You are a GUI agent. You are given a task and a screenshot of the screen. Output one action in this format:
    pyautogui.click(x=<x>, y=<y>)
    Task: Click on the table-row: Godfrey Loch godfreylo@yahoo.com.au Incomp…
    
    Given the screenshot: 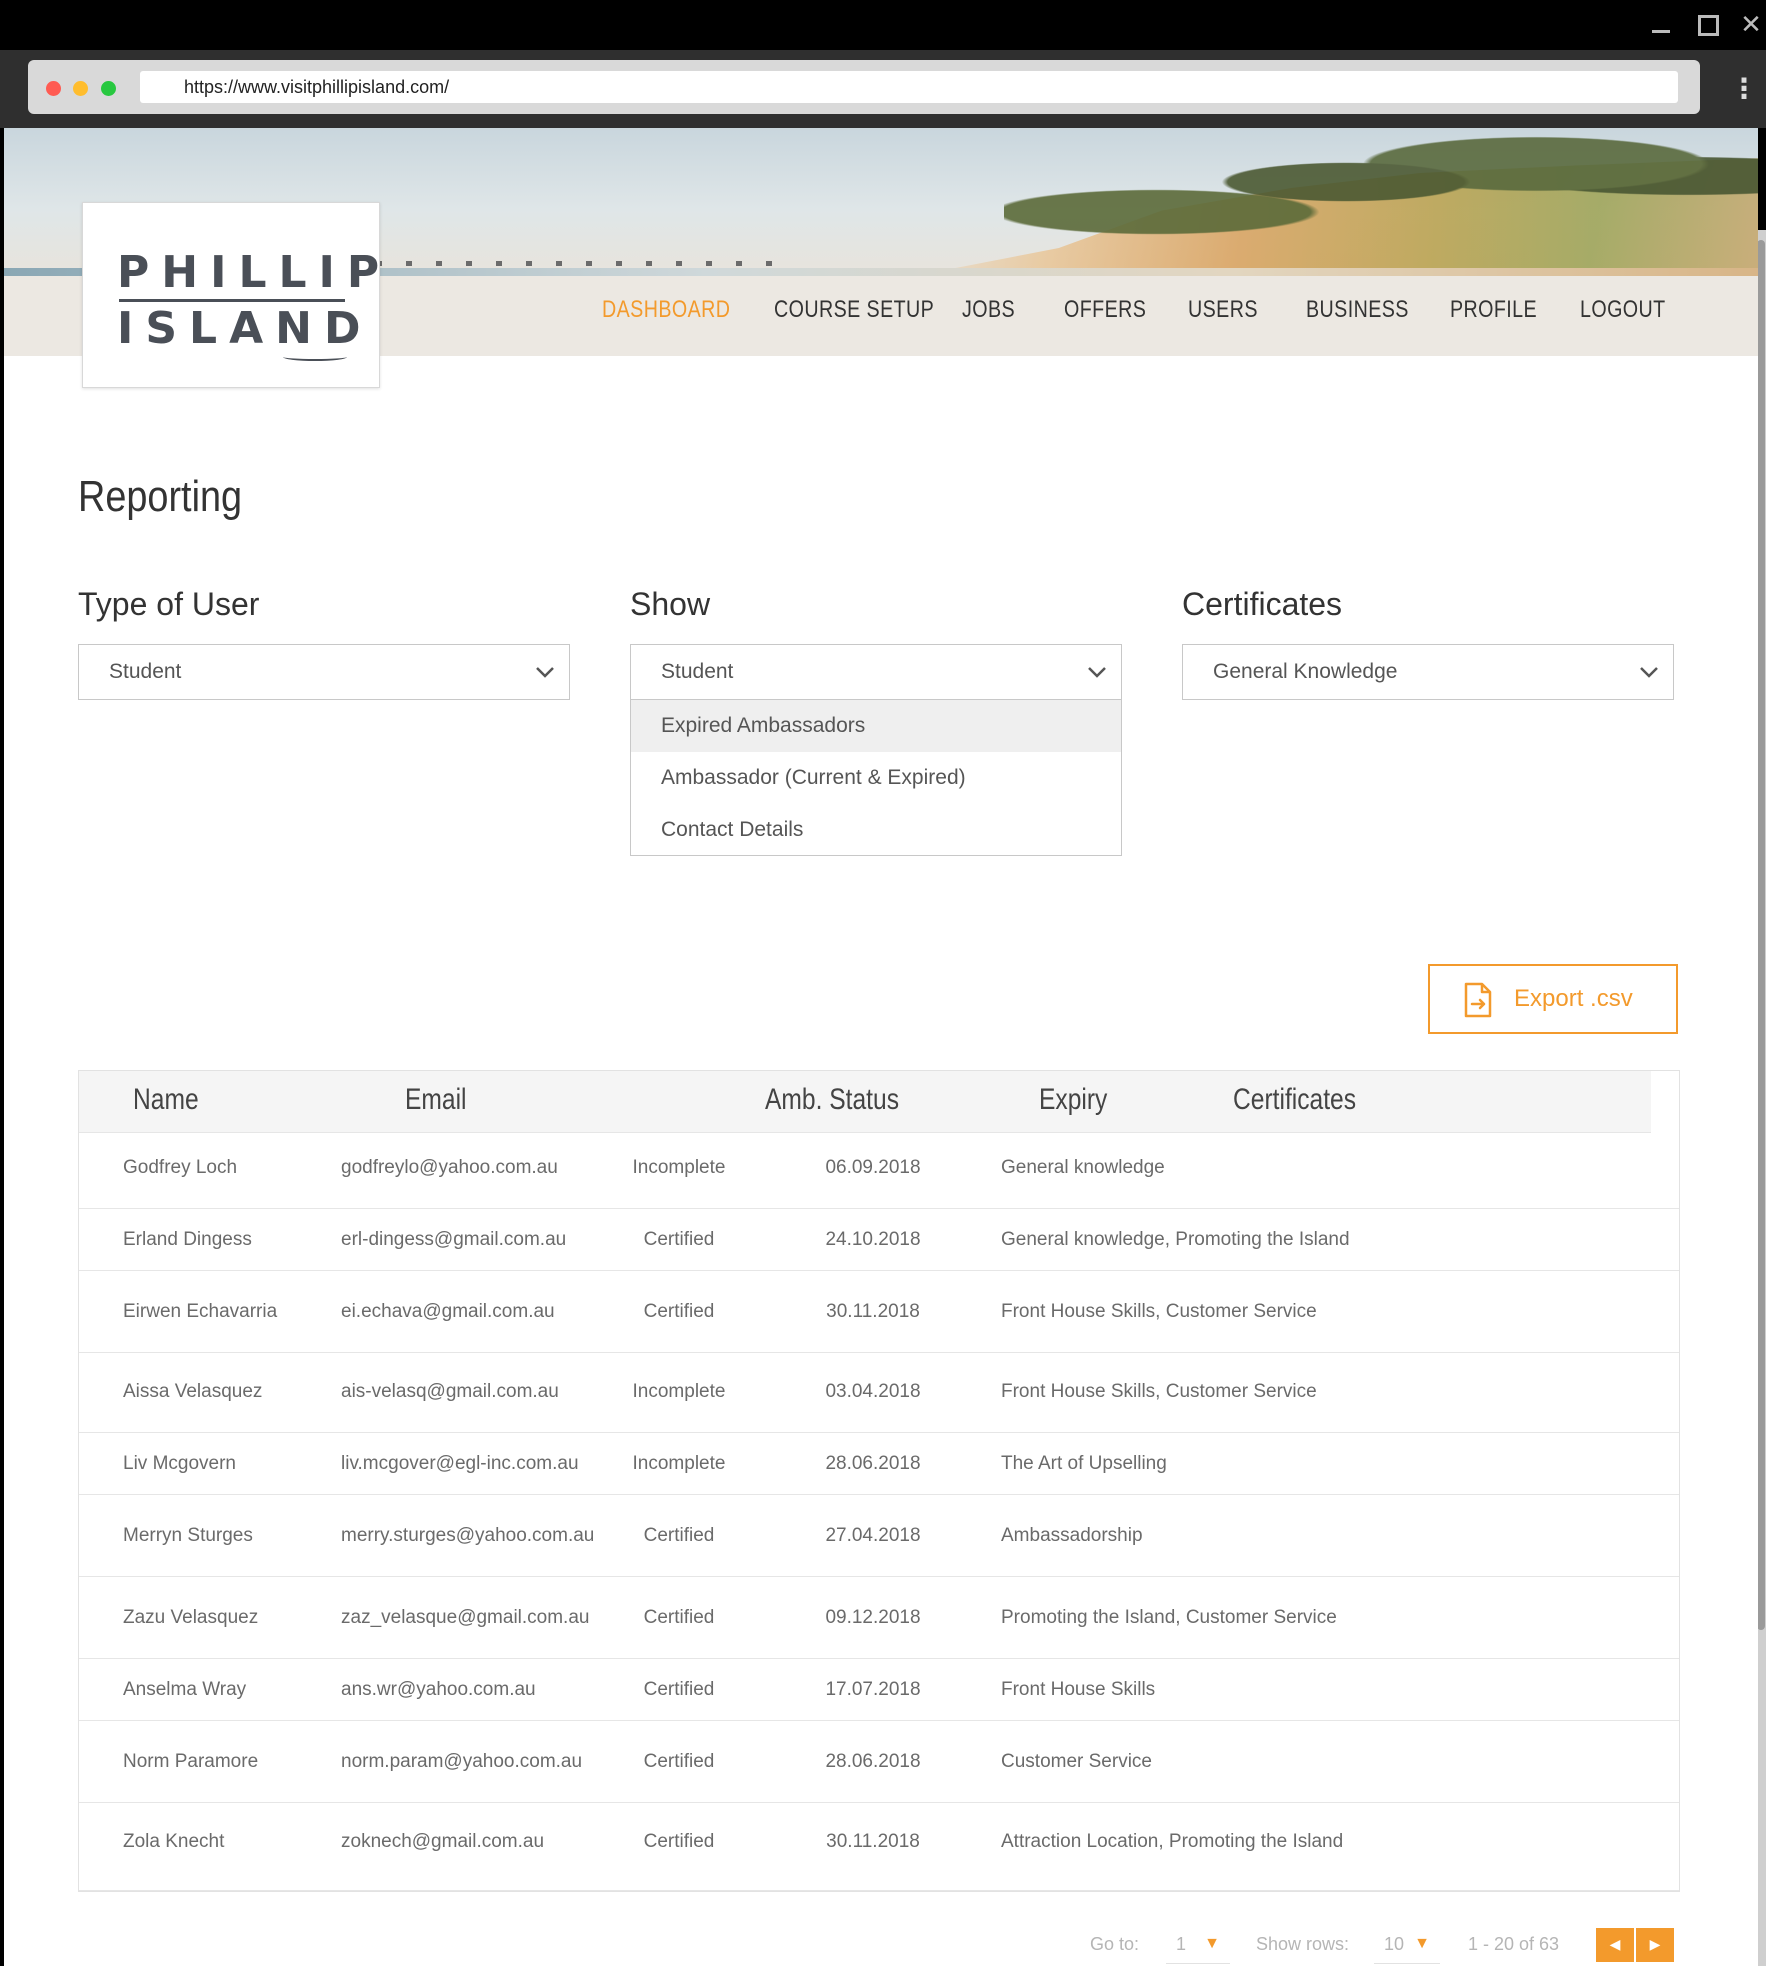 What is the action you would take?
    pyautogui.click(x=879, y=1171)
    